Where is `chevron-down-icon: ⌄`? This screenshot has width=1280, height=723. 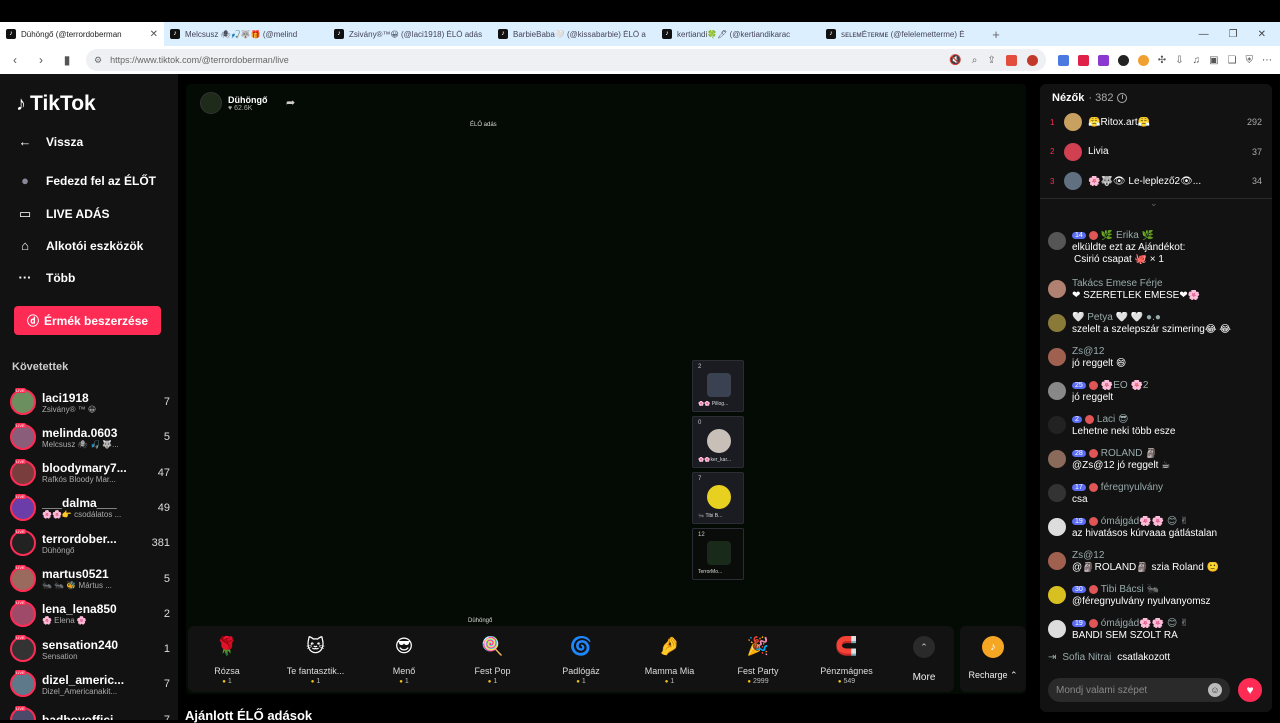
chevron-down-icon: ⌄ is located at coordinates (1154, 203).